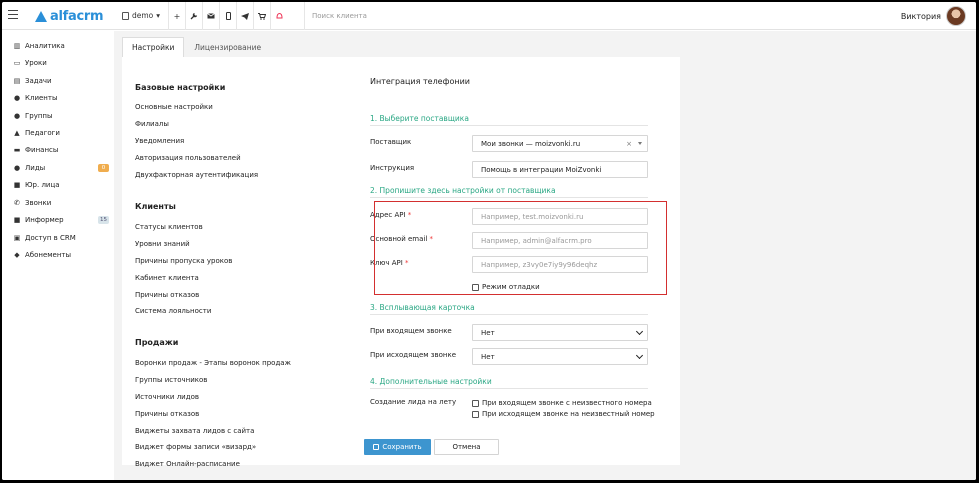 This screenshot has width=979, height=483. I want to click on menu-link: Воронки продаж - Этапы воронок продаж, so click(213, 363).